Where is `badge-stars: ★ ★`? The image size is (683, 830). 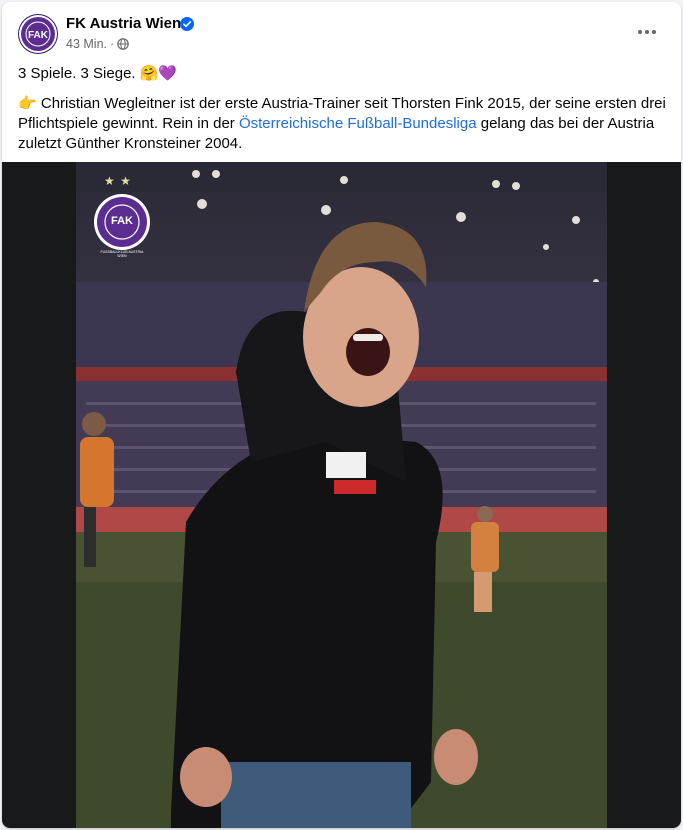
badge-stars: ★ ★ is located at coordinates (118, 181).